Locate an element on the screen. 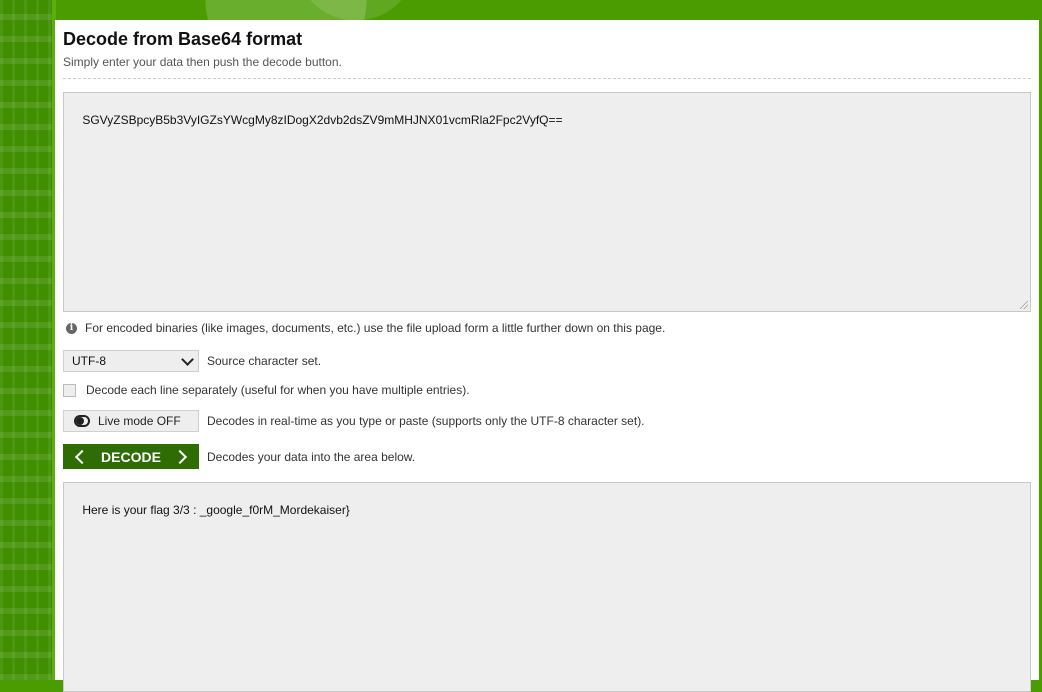 Image resolution: width=1042 pixels, height=692 pixels. decode-description: Decodes your data into the area below. is located at coordinates (311, 456).